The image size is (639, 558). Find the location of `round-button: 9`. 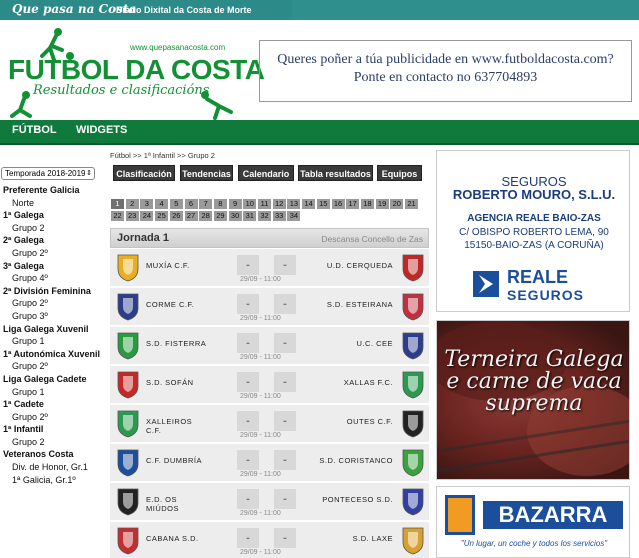

round-button: 9 is located at coordinates (235, 204).